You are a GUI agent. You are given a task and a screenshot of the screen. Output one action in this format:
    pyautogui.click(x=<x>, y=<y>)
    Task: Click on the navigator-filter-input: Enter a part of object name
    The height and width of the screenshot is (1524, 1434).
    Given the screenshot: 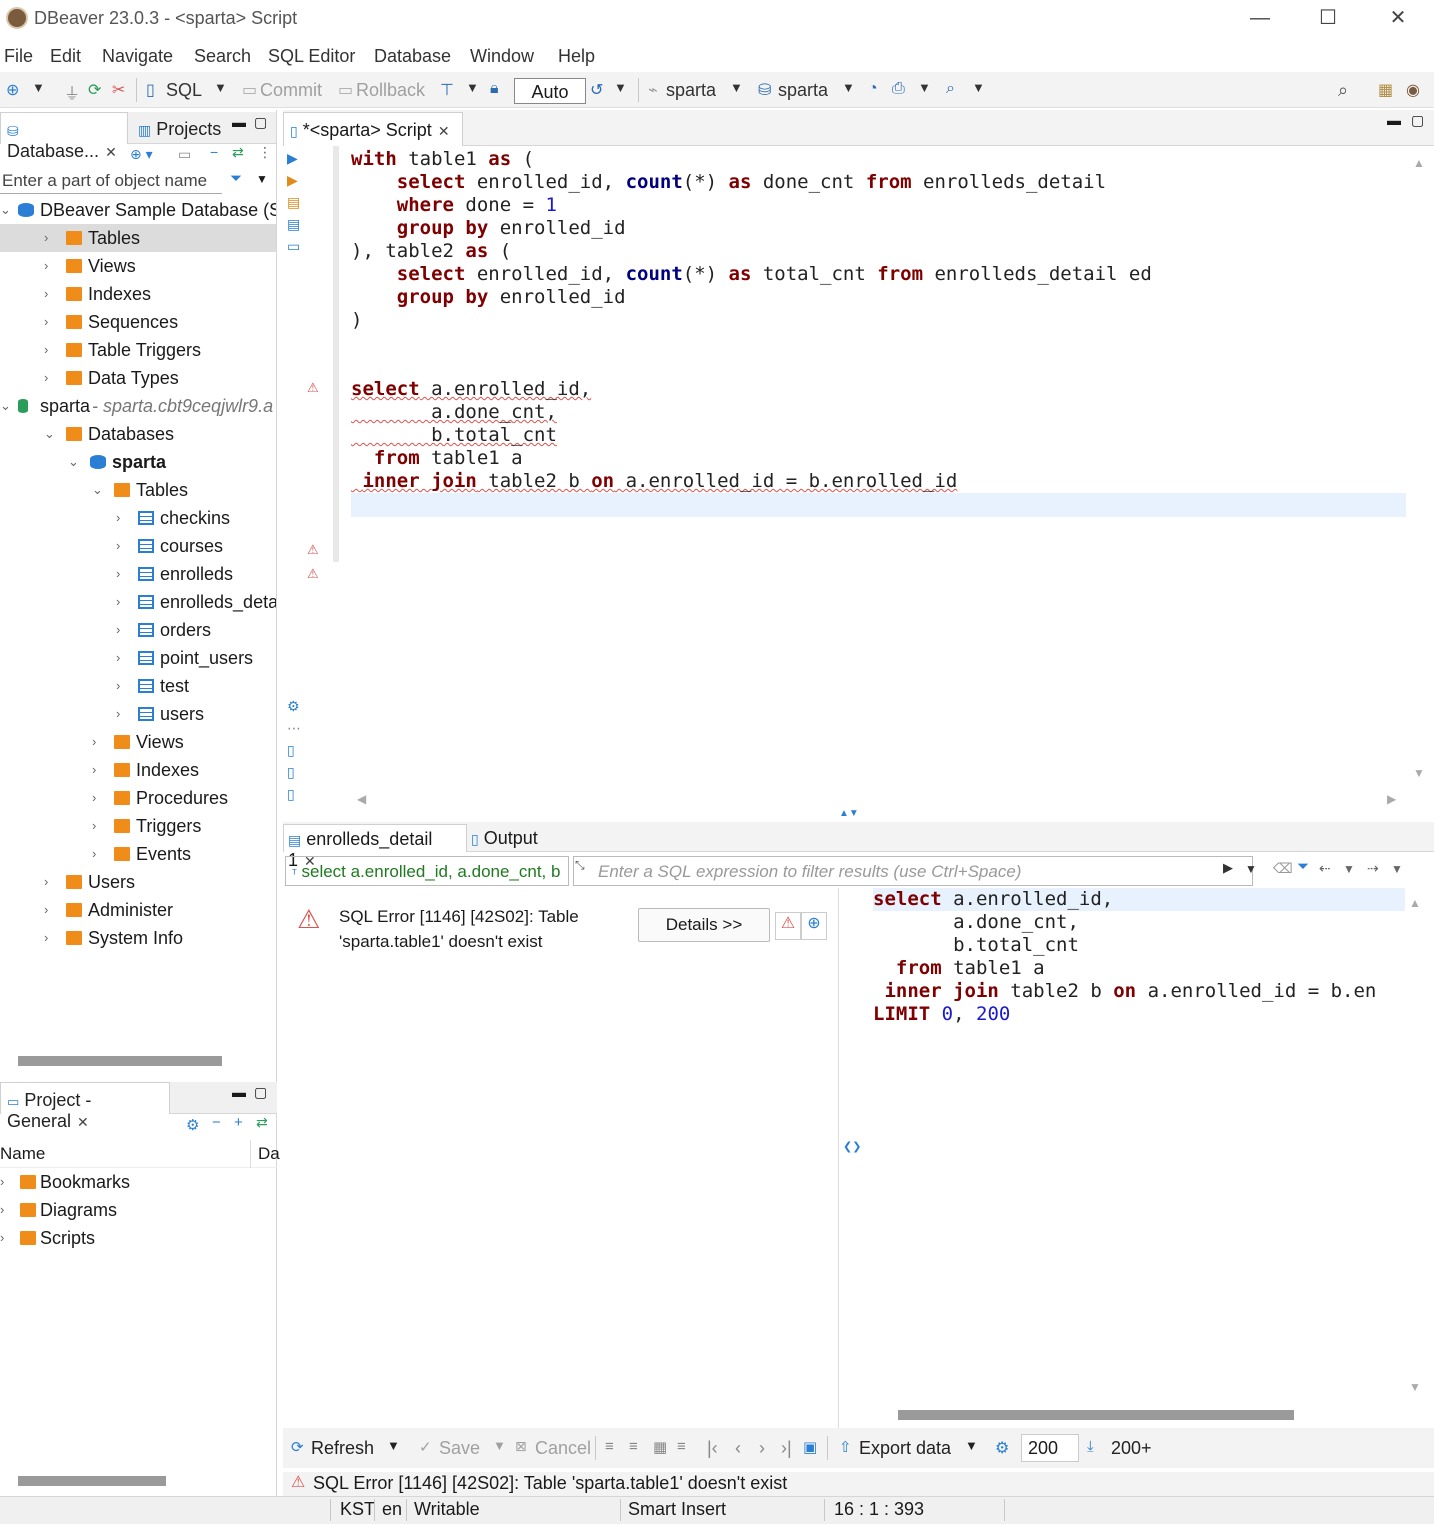 What is the action you would take?
    pyautogui.click(x=111, y=181)
    